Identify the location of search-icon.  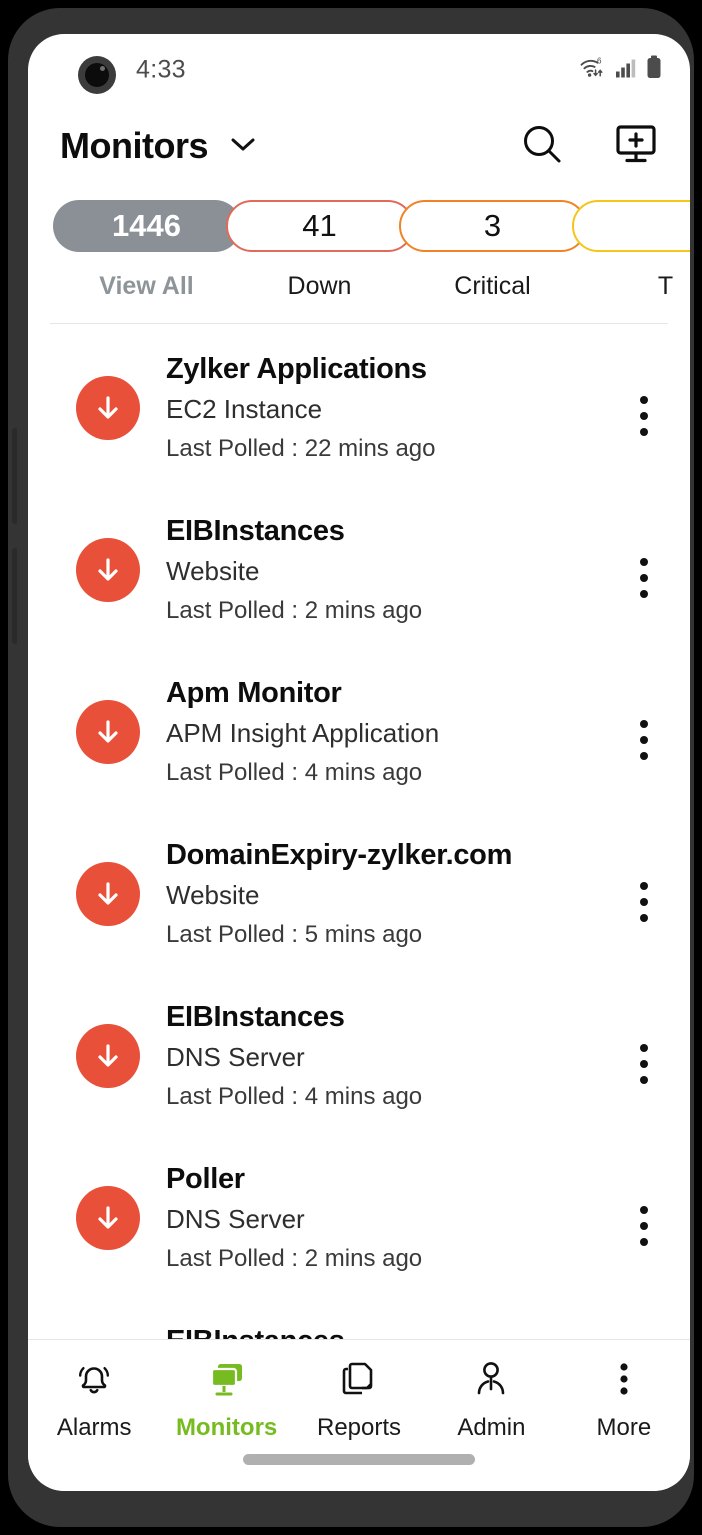
(542, 146).